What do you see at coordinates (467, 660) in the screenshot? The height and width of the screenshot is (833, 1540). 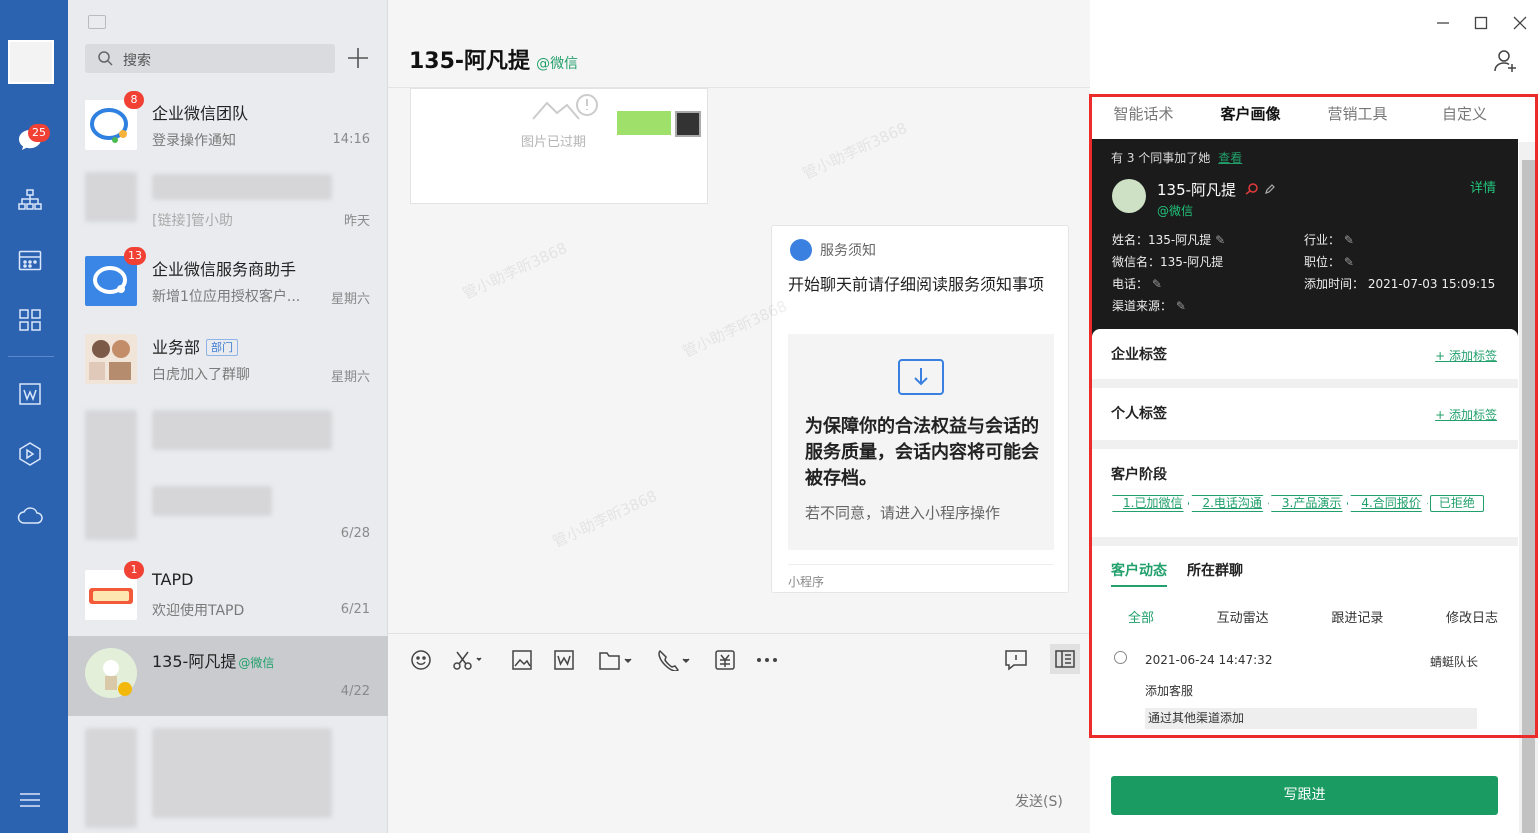 I see `screenshot-icon` at bounding box center [467, 660].